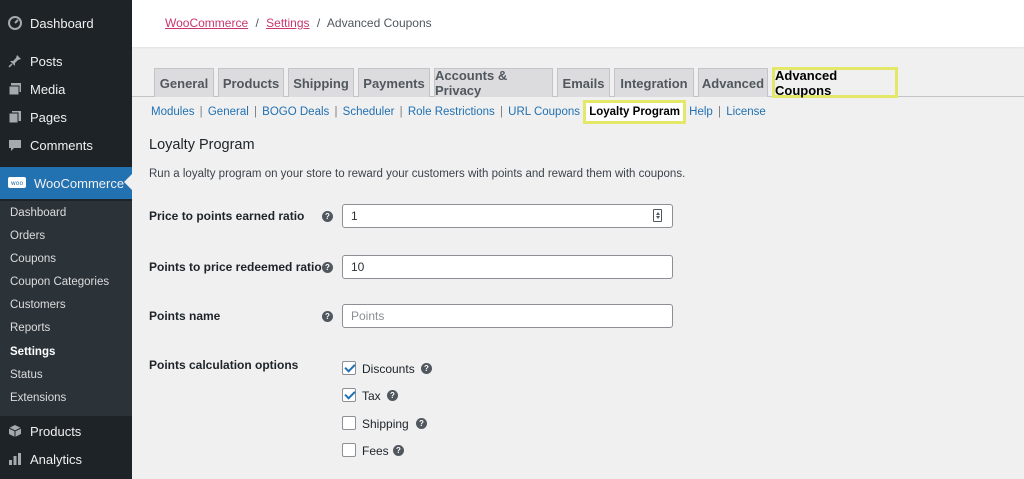 This screenshot has width=1024, height=479. I want to click on shipping-label: Shipping, so click(385, 424).